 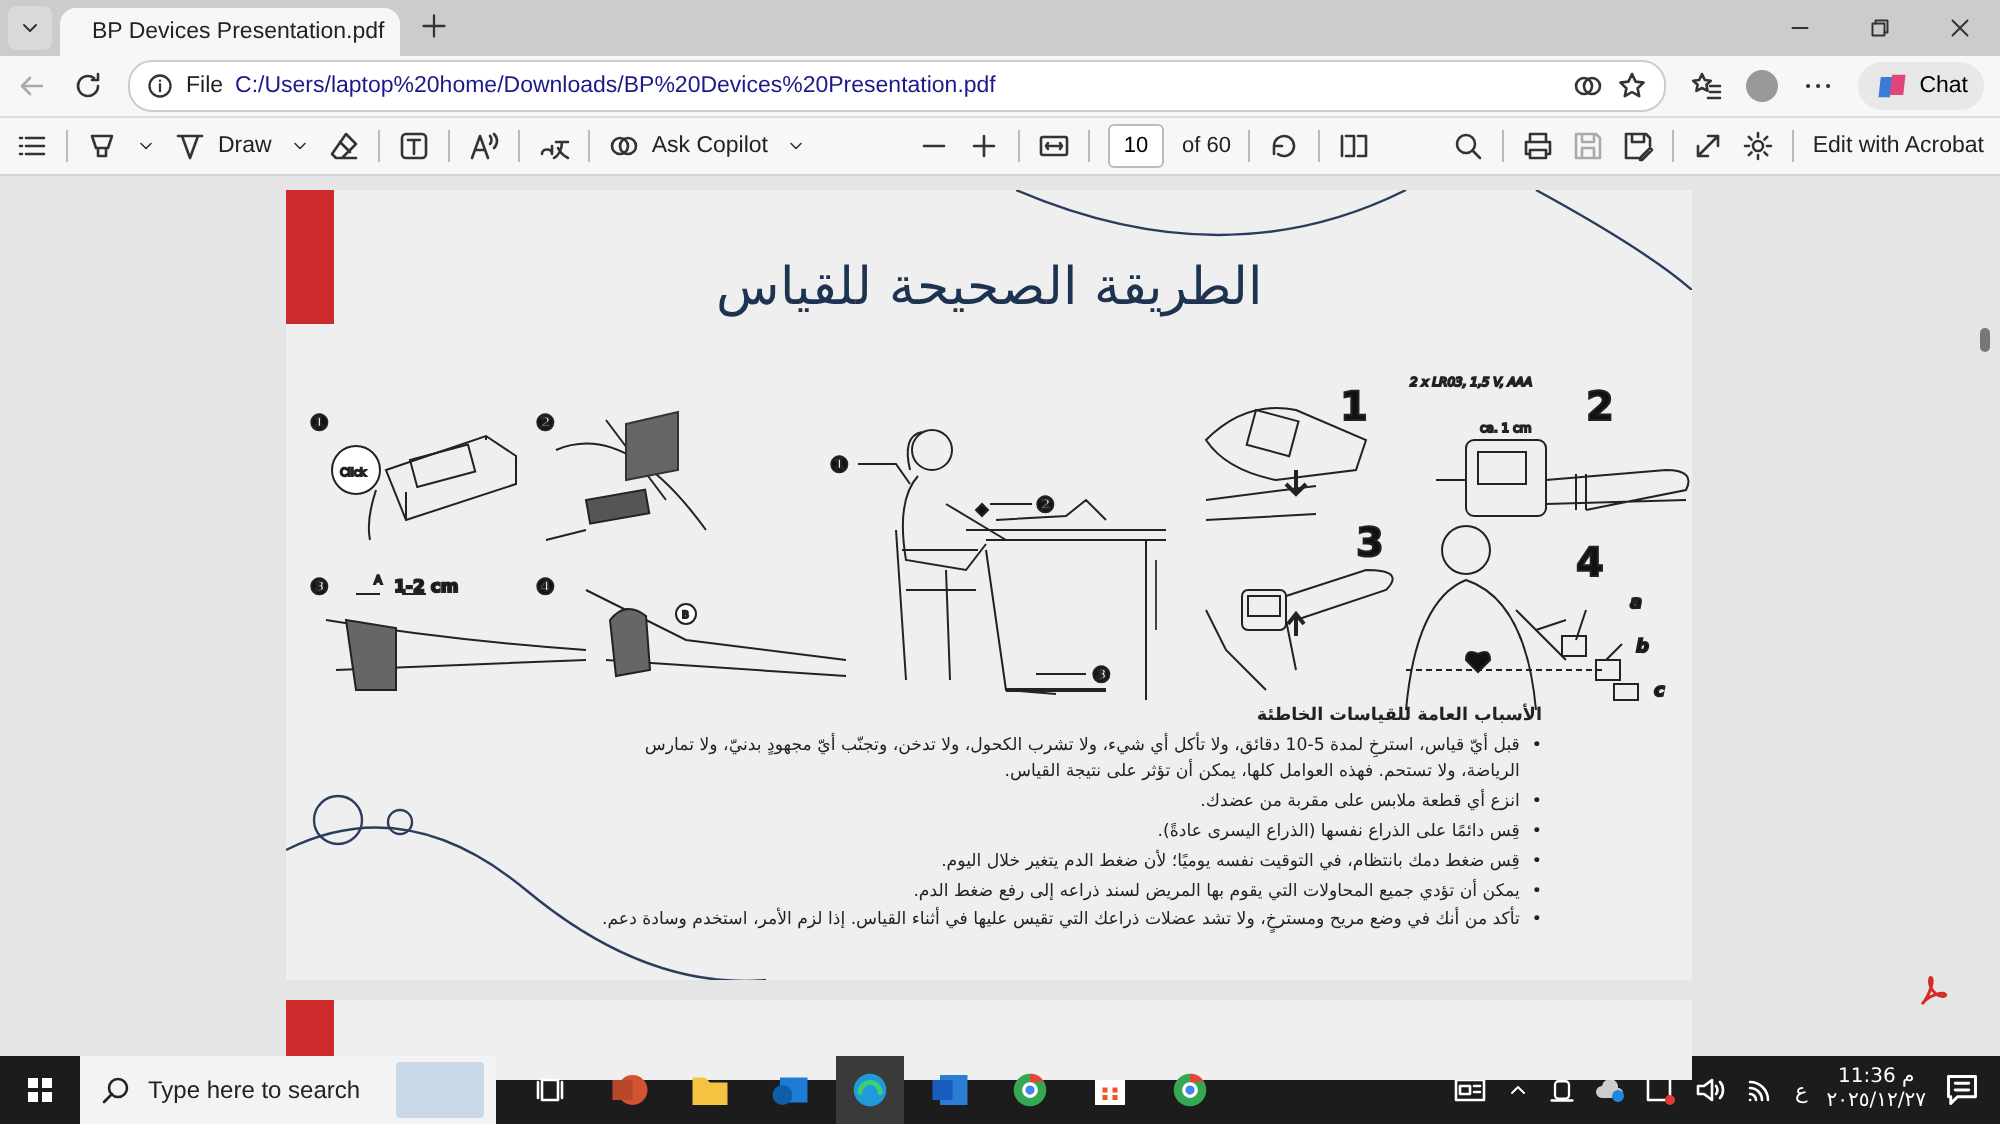 I want to click on position-label: c, so click(x=1659, y=692).